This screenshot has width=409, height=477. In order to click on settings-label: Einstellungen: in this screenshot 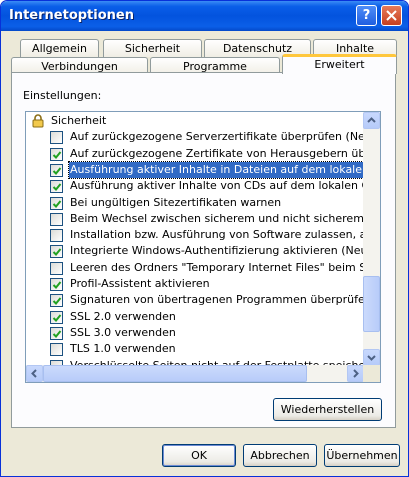, I will do `click(62, 95)`.